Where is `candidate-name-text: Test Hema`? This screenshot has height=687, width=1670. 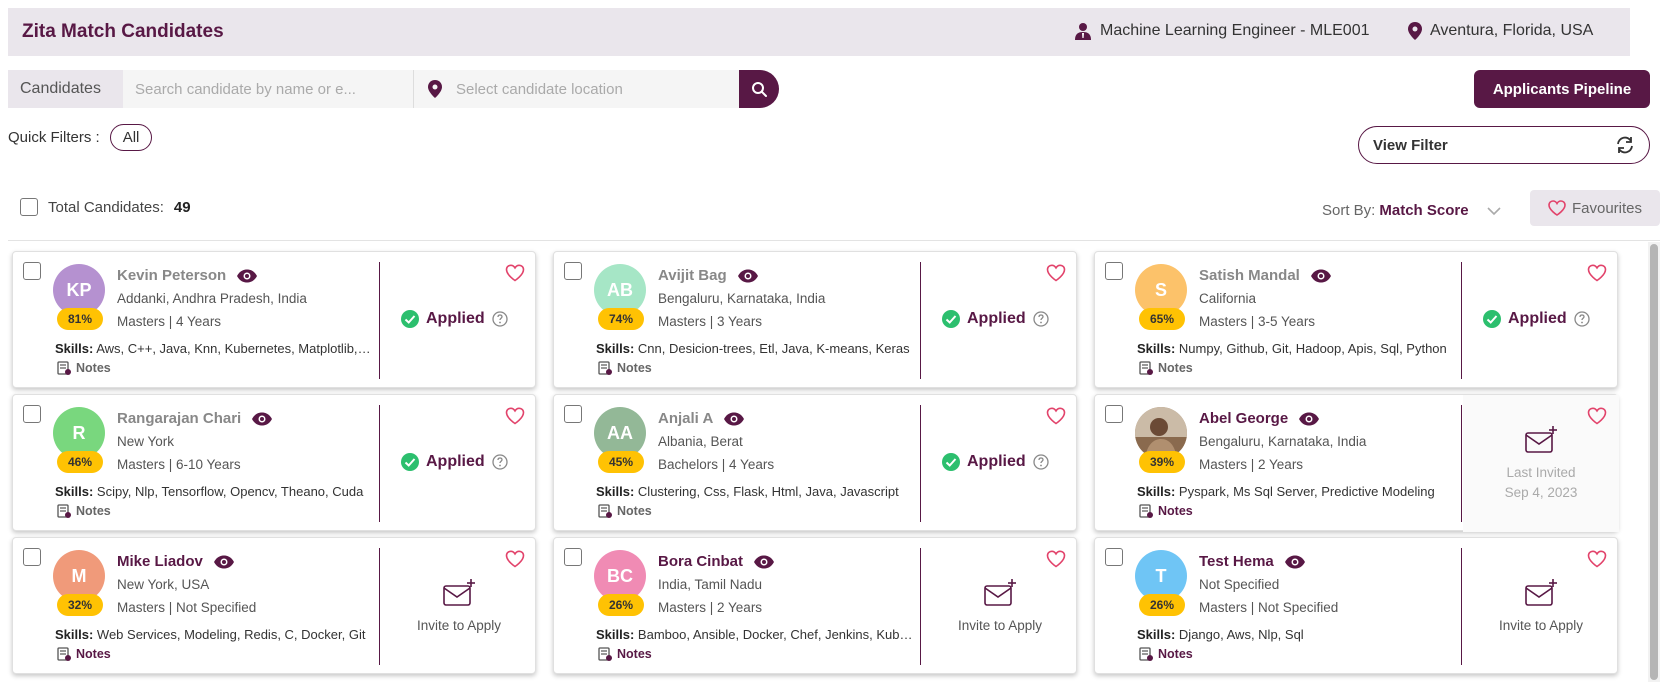 candidate-name-text: Test Hema is located at coordinates (1236, 561).